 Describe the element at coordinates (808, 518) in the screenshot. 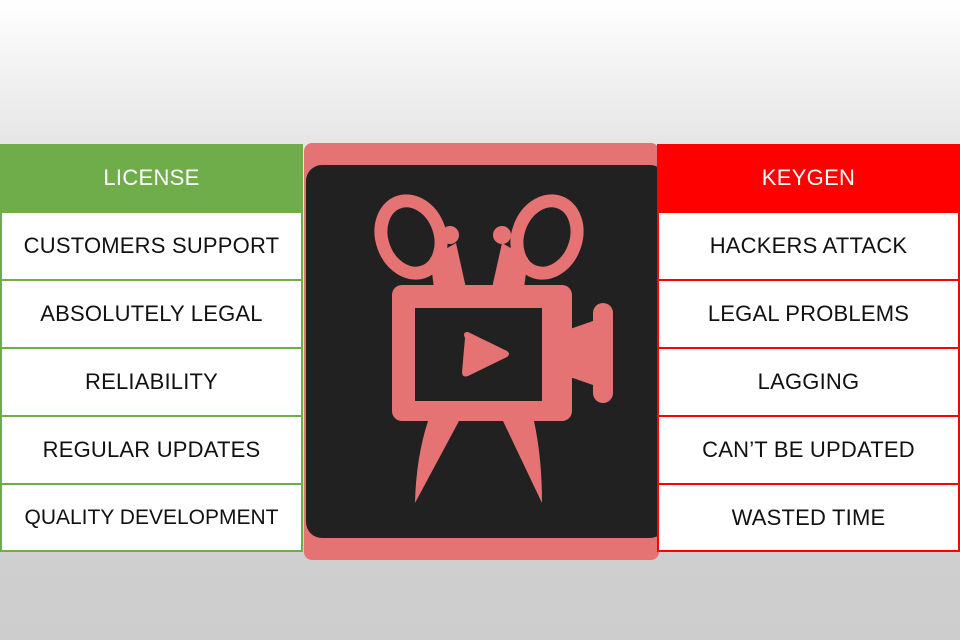

I see `keygen-item: WASTED TIME` at that location.